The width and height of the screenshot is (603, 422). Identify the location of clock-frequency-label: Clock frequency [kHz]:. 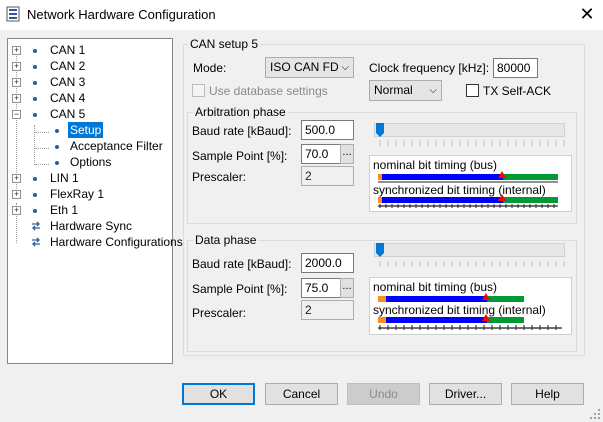
(429, 68).